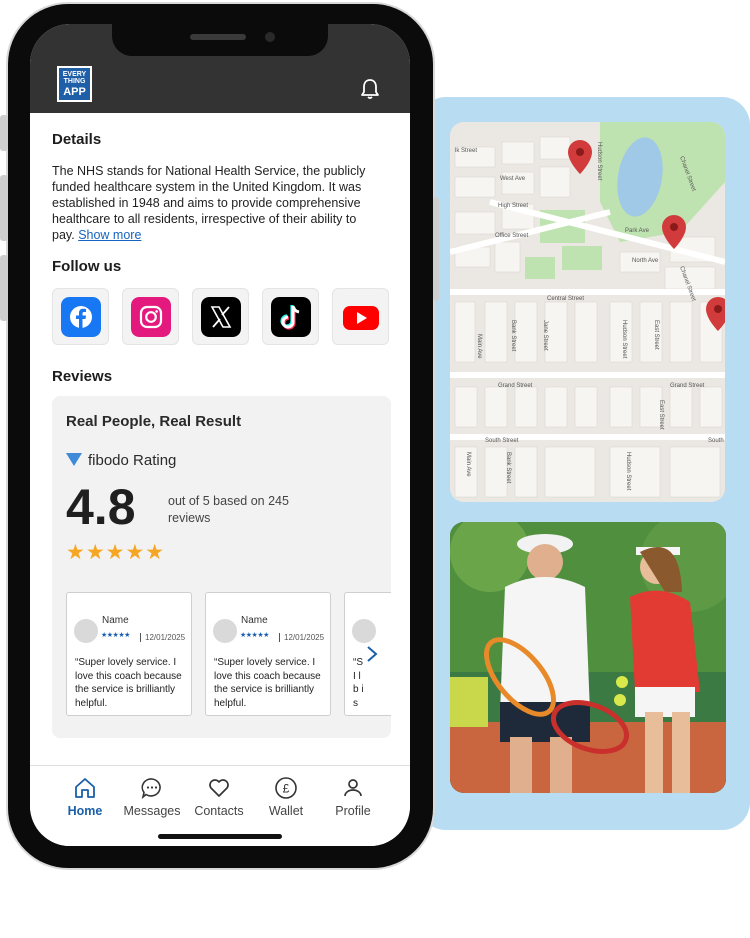 The width and height of the screenshot is (750, 938). I want to click on home-indicator, so click(220, 836).